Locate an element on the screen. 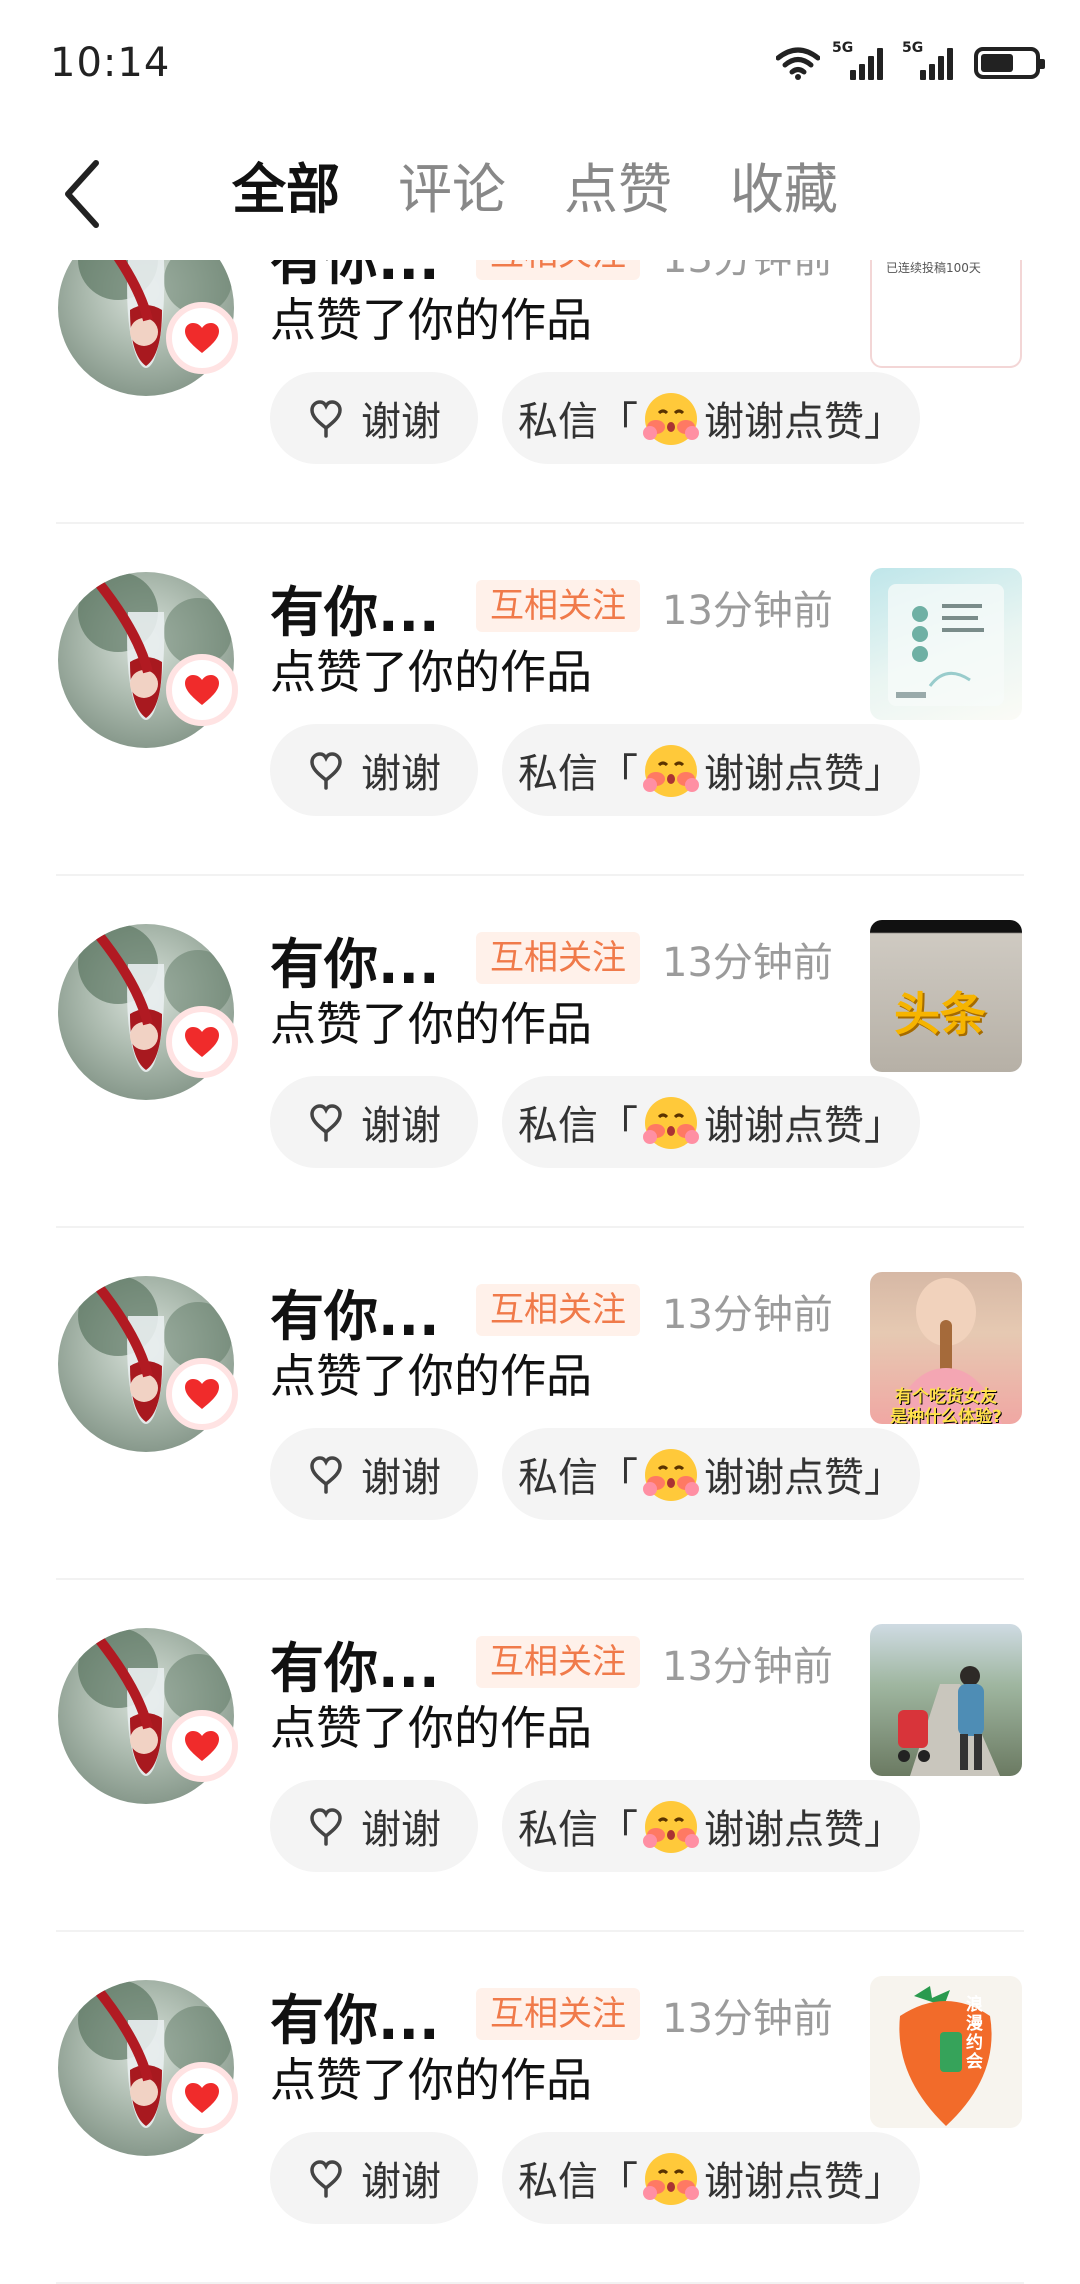  thumb-caption-2: 是种什么体验? is located at coordinates (946, 1415).